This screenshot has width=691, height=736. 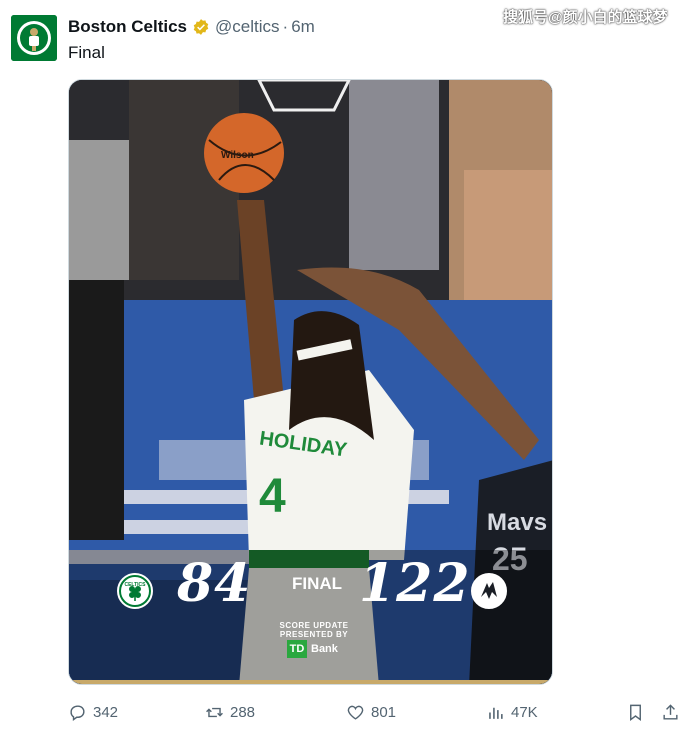 I want to click on like-count: 801, so click(x=384, y=712).